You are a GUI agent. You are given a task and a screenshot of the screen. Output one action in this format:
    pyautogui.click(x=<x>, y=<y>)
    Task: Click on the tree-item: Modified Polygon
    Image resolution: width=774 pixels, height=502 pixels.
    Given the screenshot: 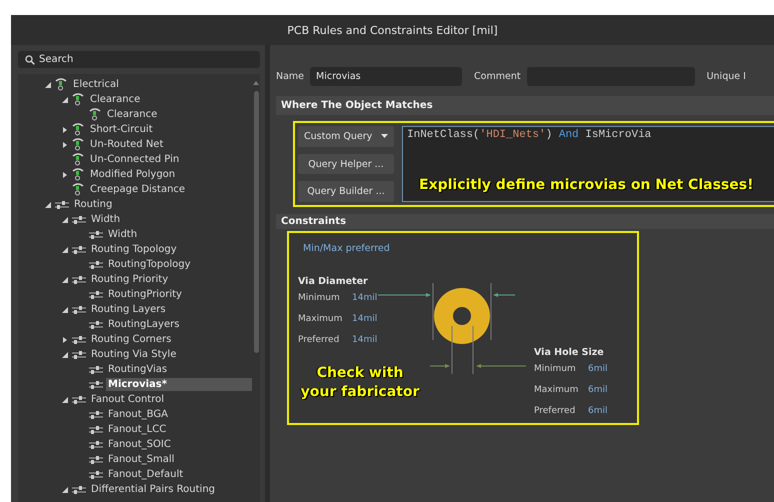 What is the action you would take?
    pyautogui.click(x=133, y=174)
    